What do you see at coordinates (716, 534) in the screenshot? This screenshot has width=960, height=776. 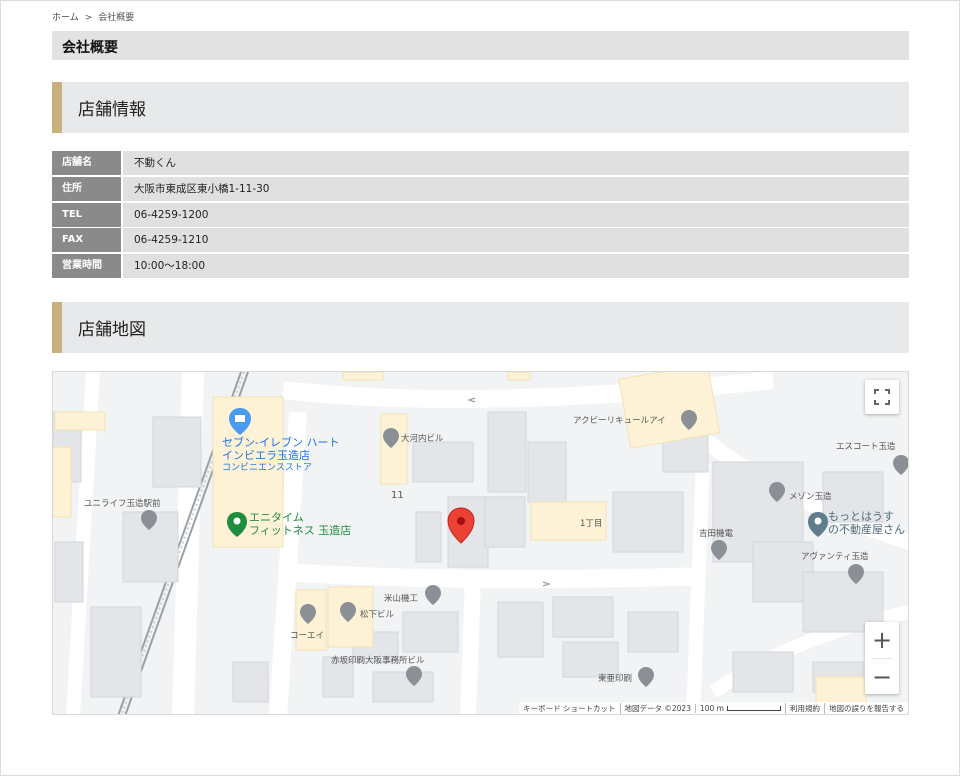 I see `map-label-yoshida: 吉田機電` at bounding box center [716, 534].